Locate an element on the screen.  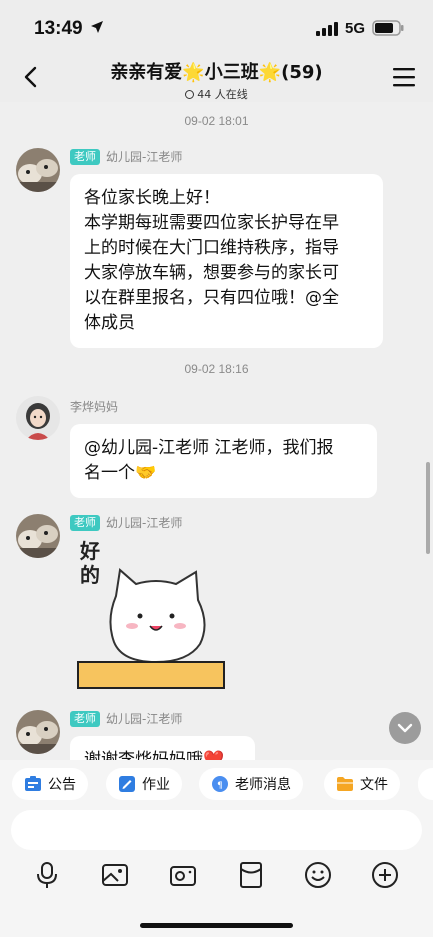
menu-icon is located at coordinates (404, 77).